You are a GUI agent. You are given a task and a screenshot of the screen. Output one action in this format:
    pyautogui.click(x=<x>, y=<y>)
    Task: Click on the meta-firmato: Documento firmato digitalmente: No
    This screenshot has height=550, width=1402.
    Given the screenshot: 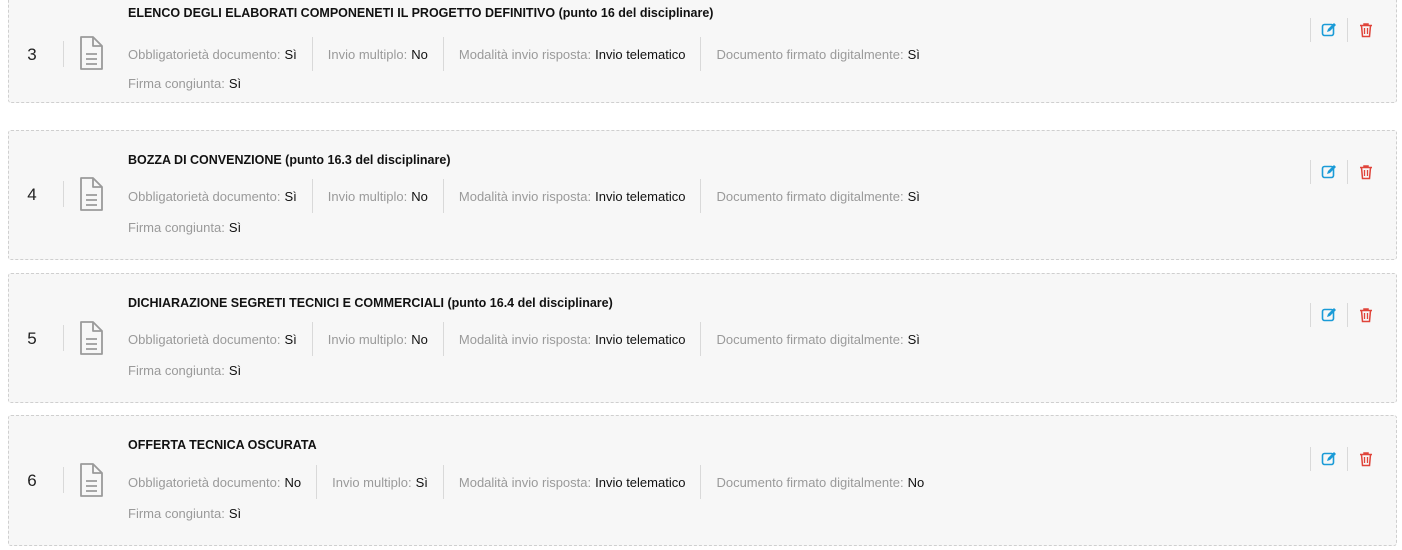 What is the action you would take?
    pyautogui.click(x=819, y=482)
    